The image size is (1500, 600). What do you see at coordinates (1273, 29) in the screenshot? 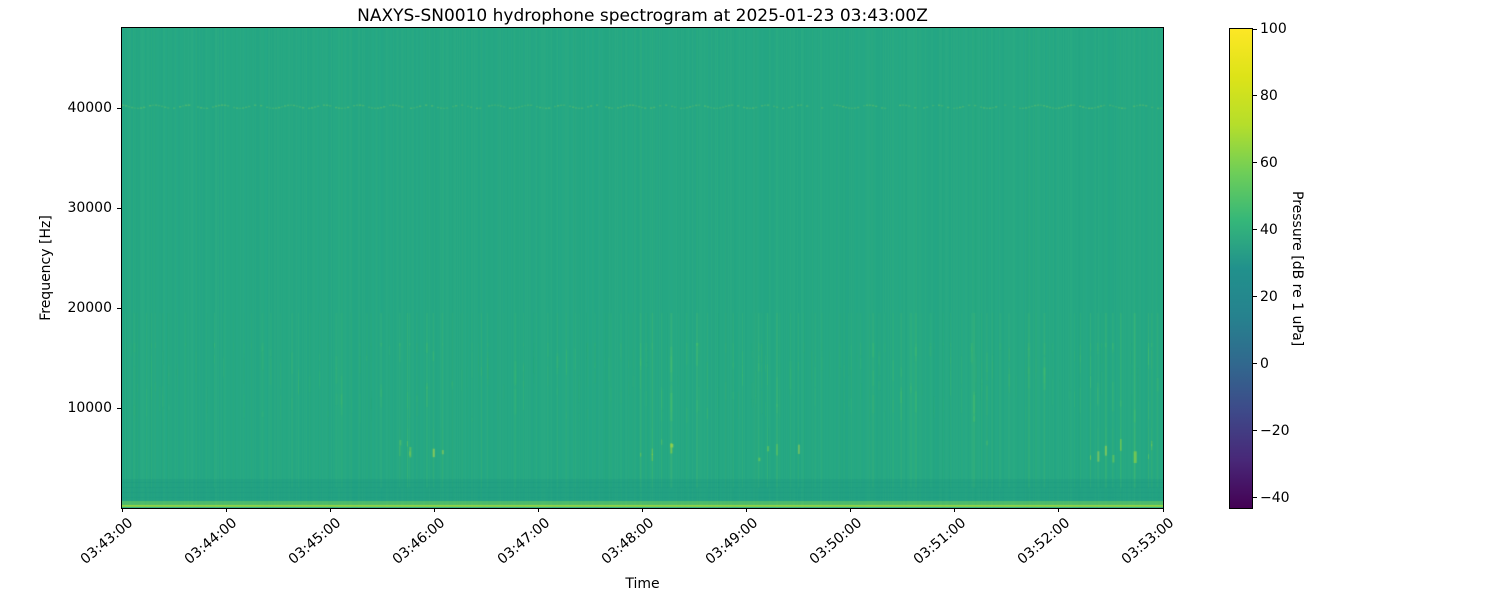
I see `colorbar-tick-label: 100` at bounding box center [1273, 29].